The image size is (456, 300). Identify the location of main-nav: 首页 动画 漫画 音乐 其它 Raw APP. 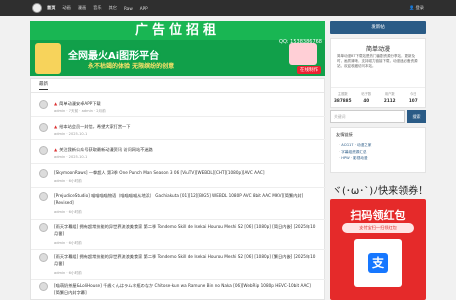
(101, 8).